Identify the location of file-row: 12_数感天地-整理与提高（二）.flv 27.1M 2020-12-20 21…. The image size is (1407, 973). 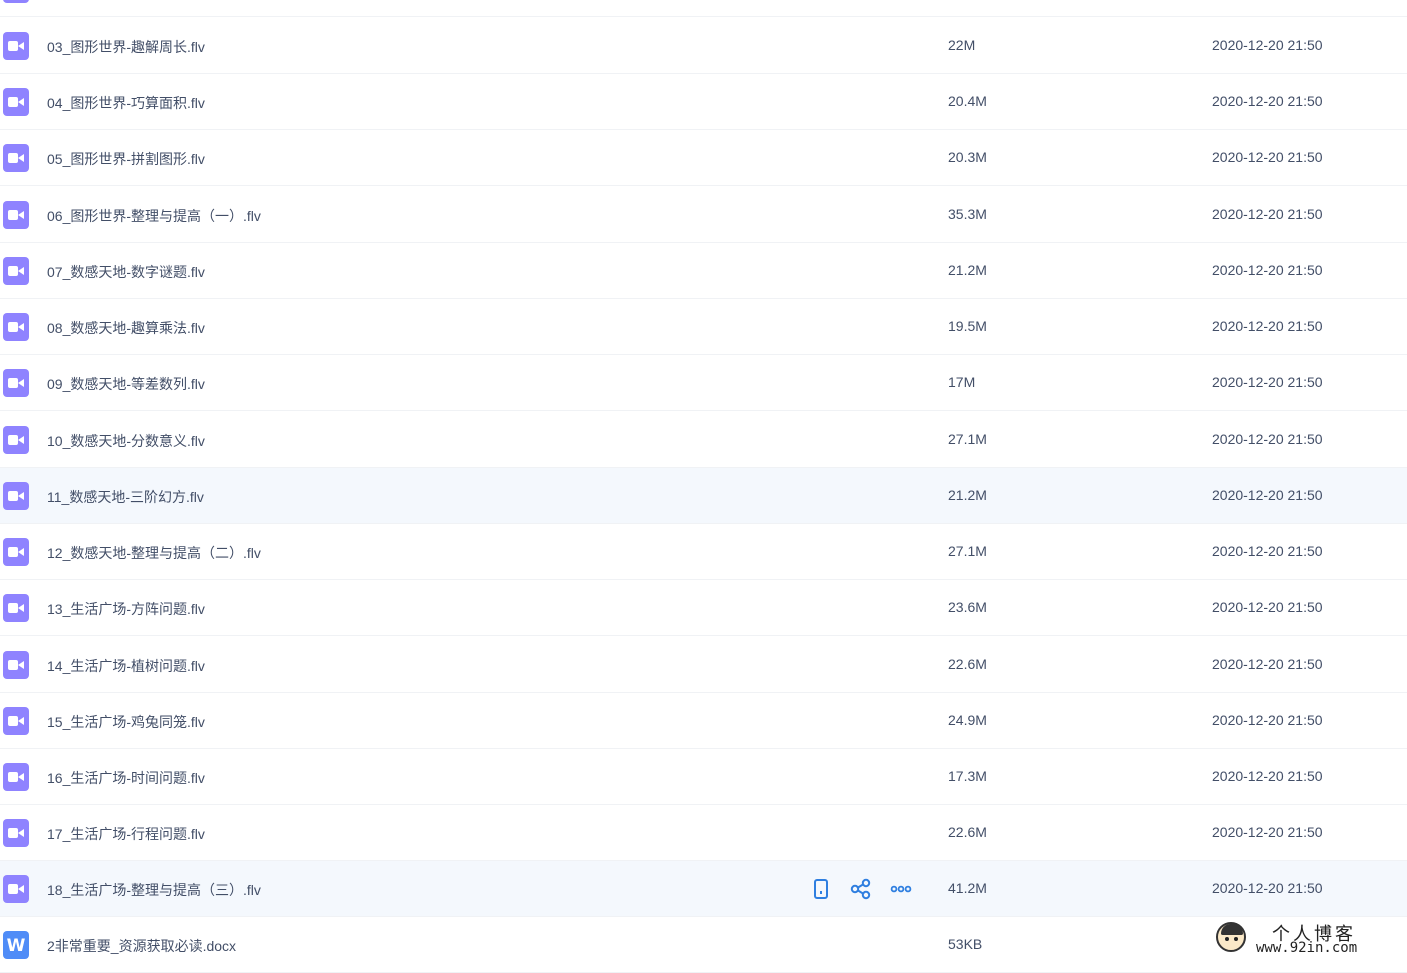
(703, 552).